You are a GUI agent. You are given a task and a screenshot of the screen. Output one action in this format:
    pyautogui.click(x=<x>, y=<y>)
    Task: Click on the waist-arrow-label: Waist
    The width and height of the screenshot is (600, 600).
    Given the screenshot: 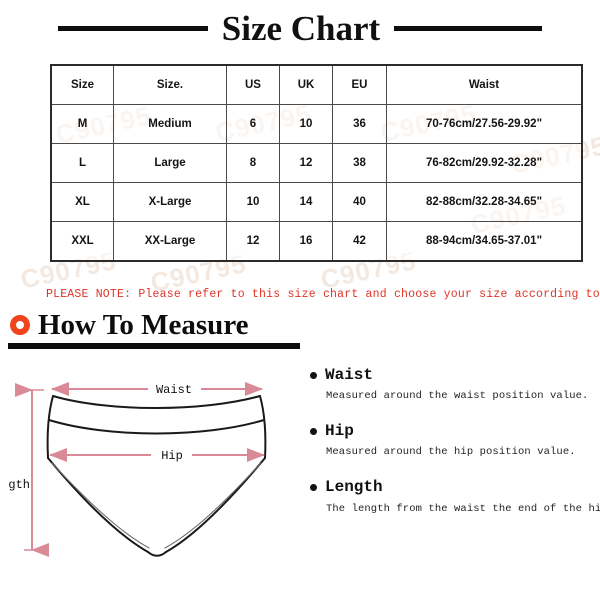 What is the action you would take?
    pyautogui.click(x=174, y=390)
    